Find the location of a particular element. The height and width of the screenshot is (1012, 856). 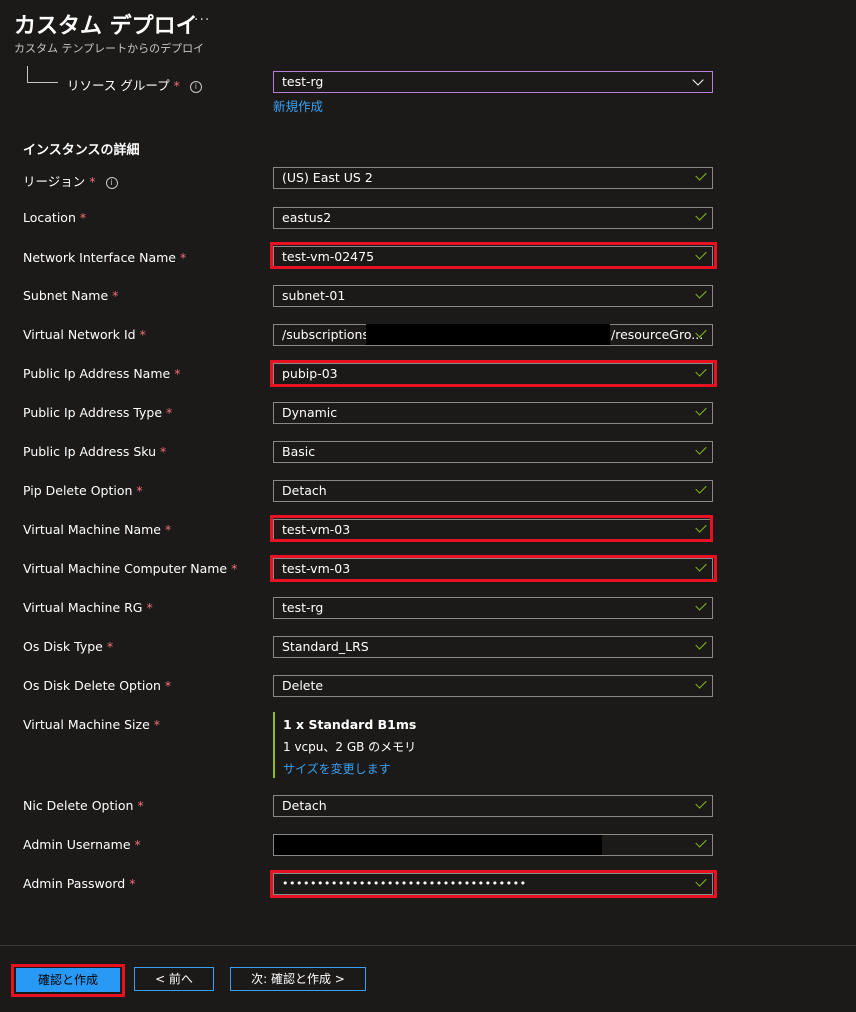

region-select: (US) East US 2 is located at coordinates (493, 178).